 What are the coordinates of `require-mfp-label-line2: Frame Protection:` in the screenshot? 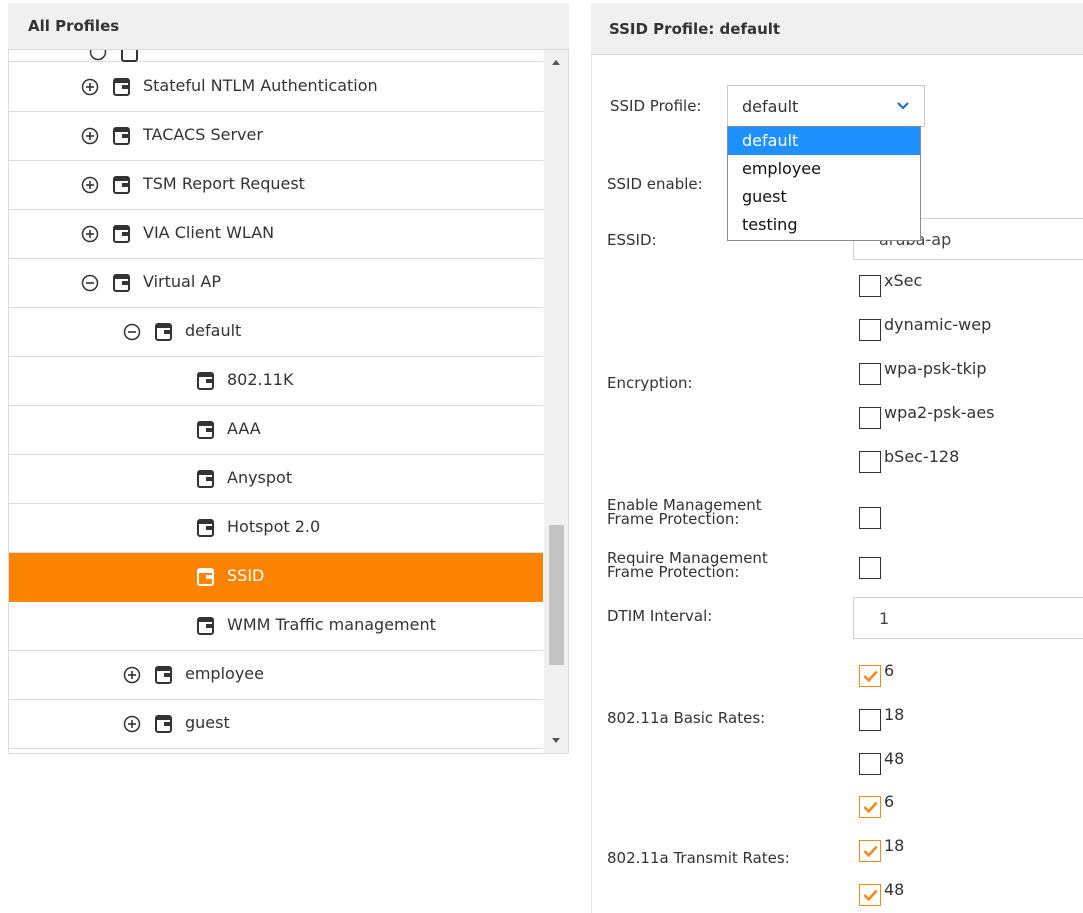 It's located at (673, 572).